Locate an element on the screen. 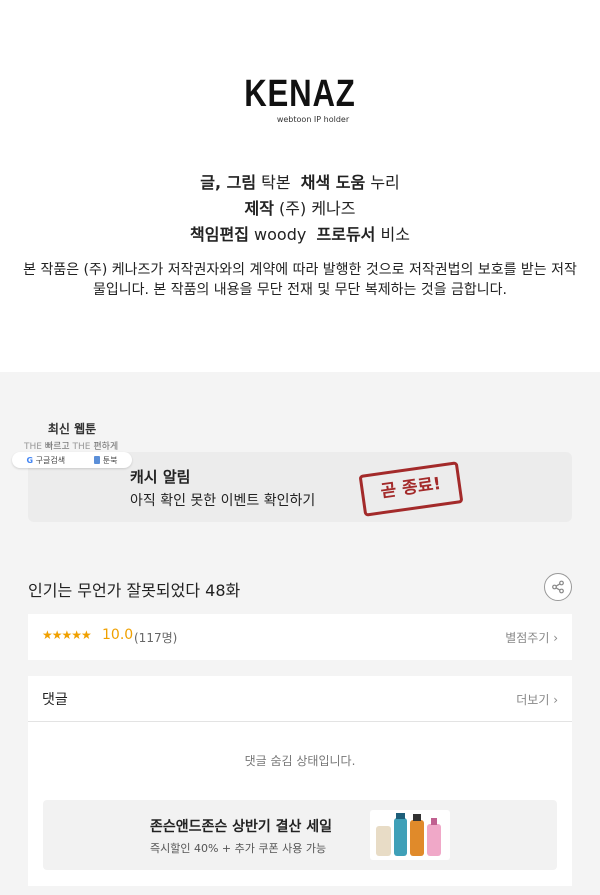 Image resolution: width=600 pixels, height=895 pixels. cash-alert-title: 캐시 알림 is located at coordinates (160, 477).